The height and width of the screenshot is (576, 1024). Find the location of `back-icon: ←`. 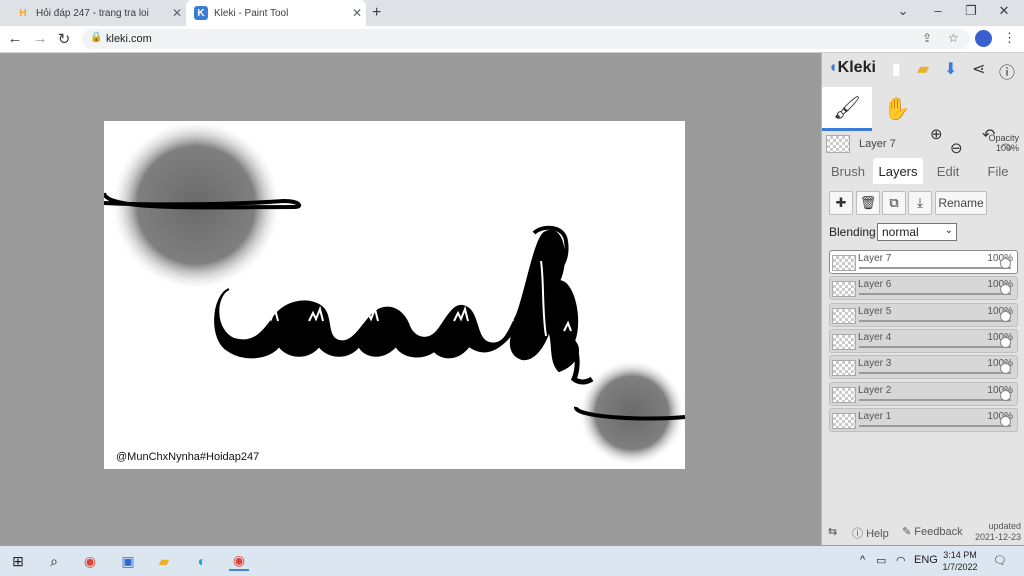

back-icon: ← is located at coordinates (15, 38).